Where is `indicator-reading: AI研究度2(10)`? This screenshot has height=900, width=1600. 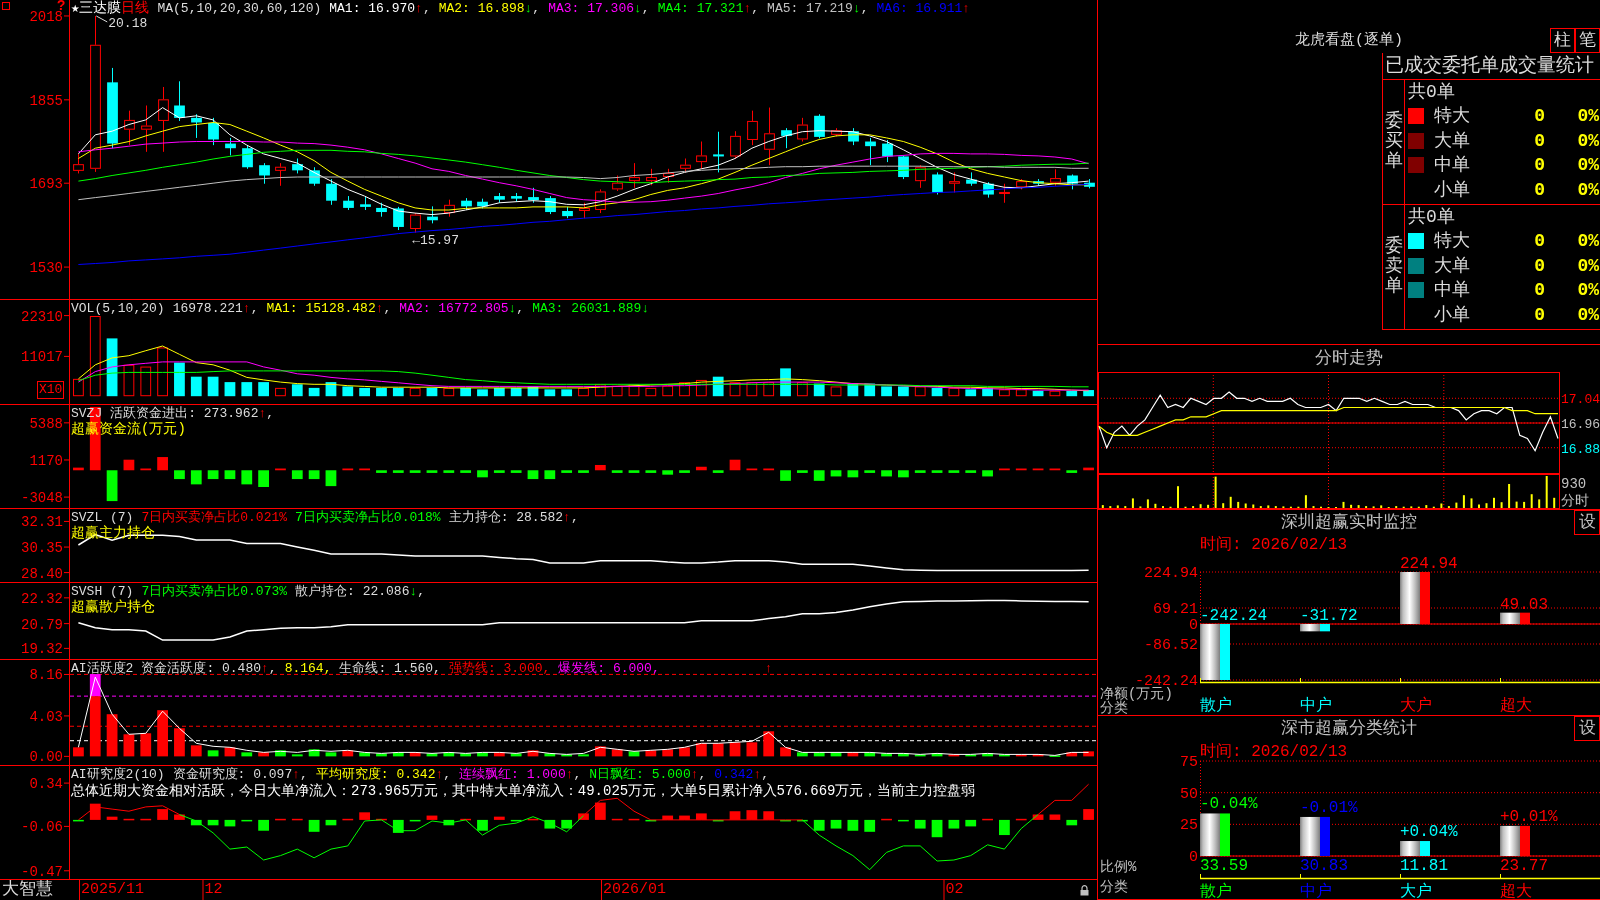
indicator-reading: AI研究度2(10) is located at coordinates (118, 774).